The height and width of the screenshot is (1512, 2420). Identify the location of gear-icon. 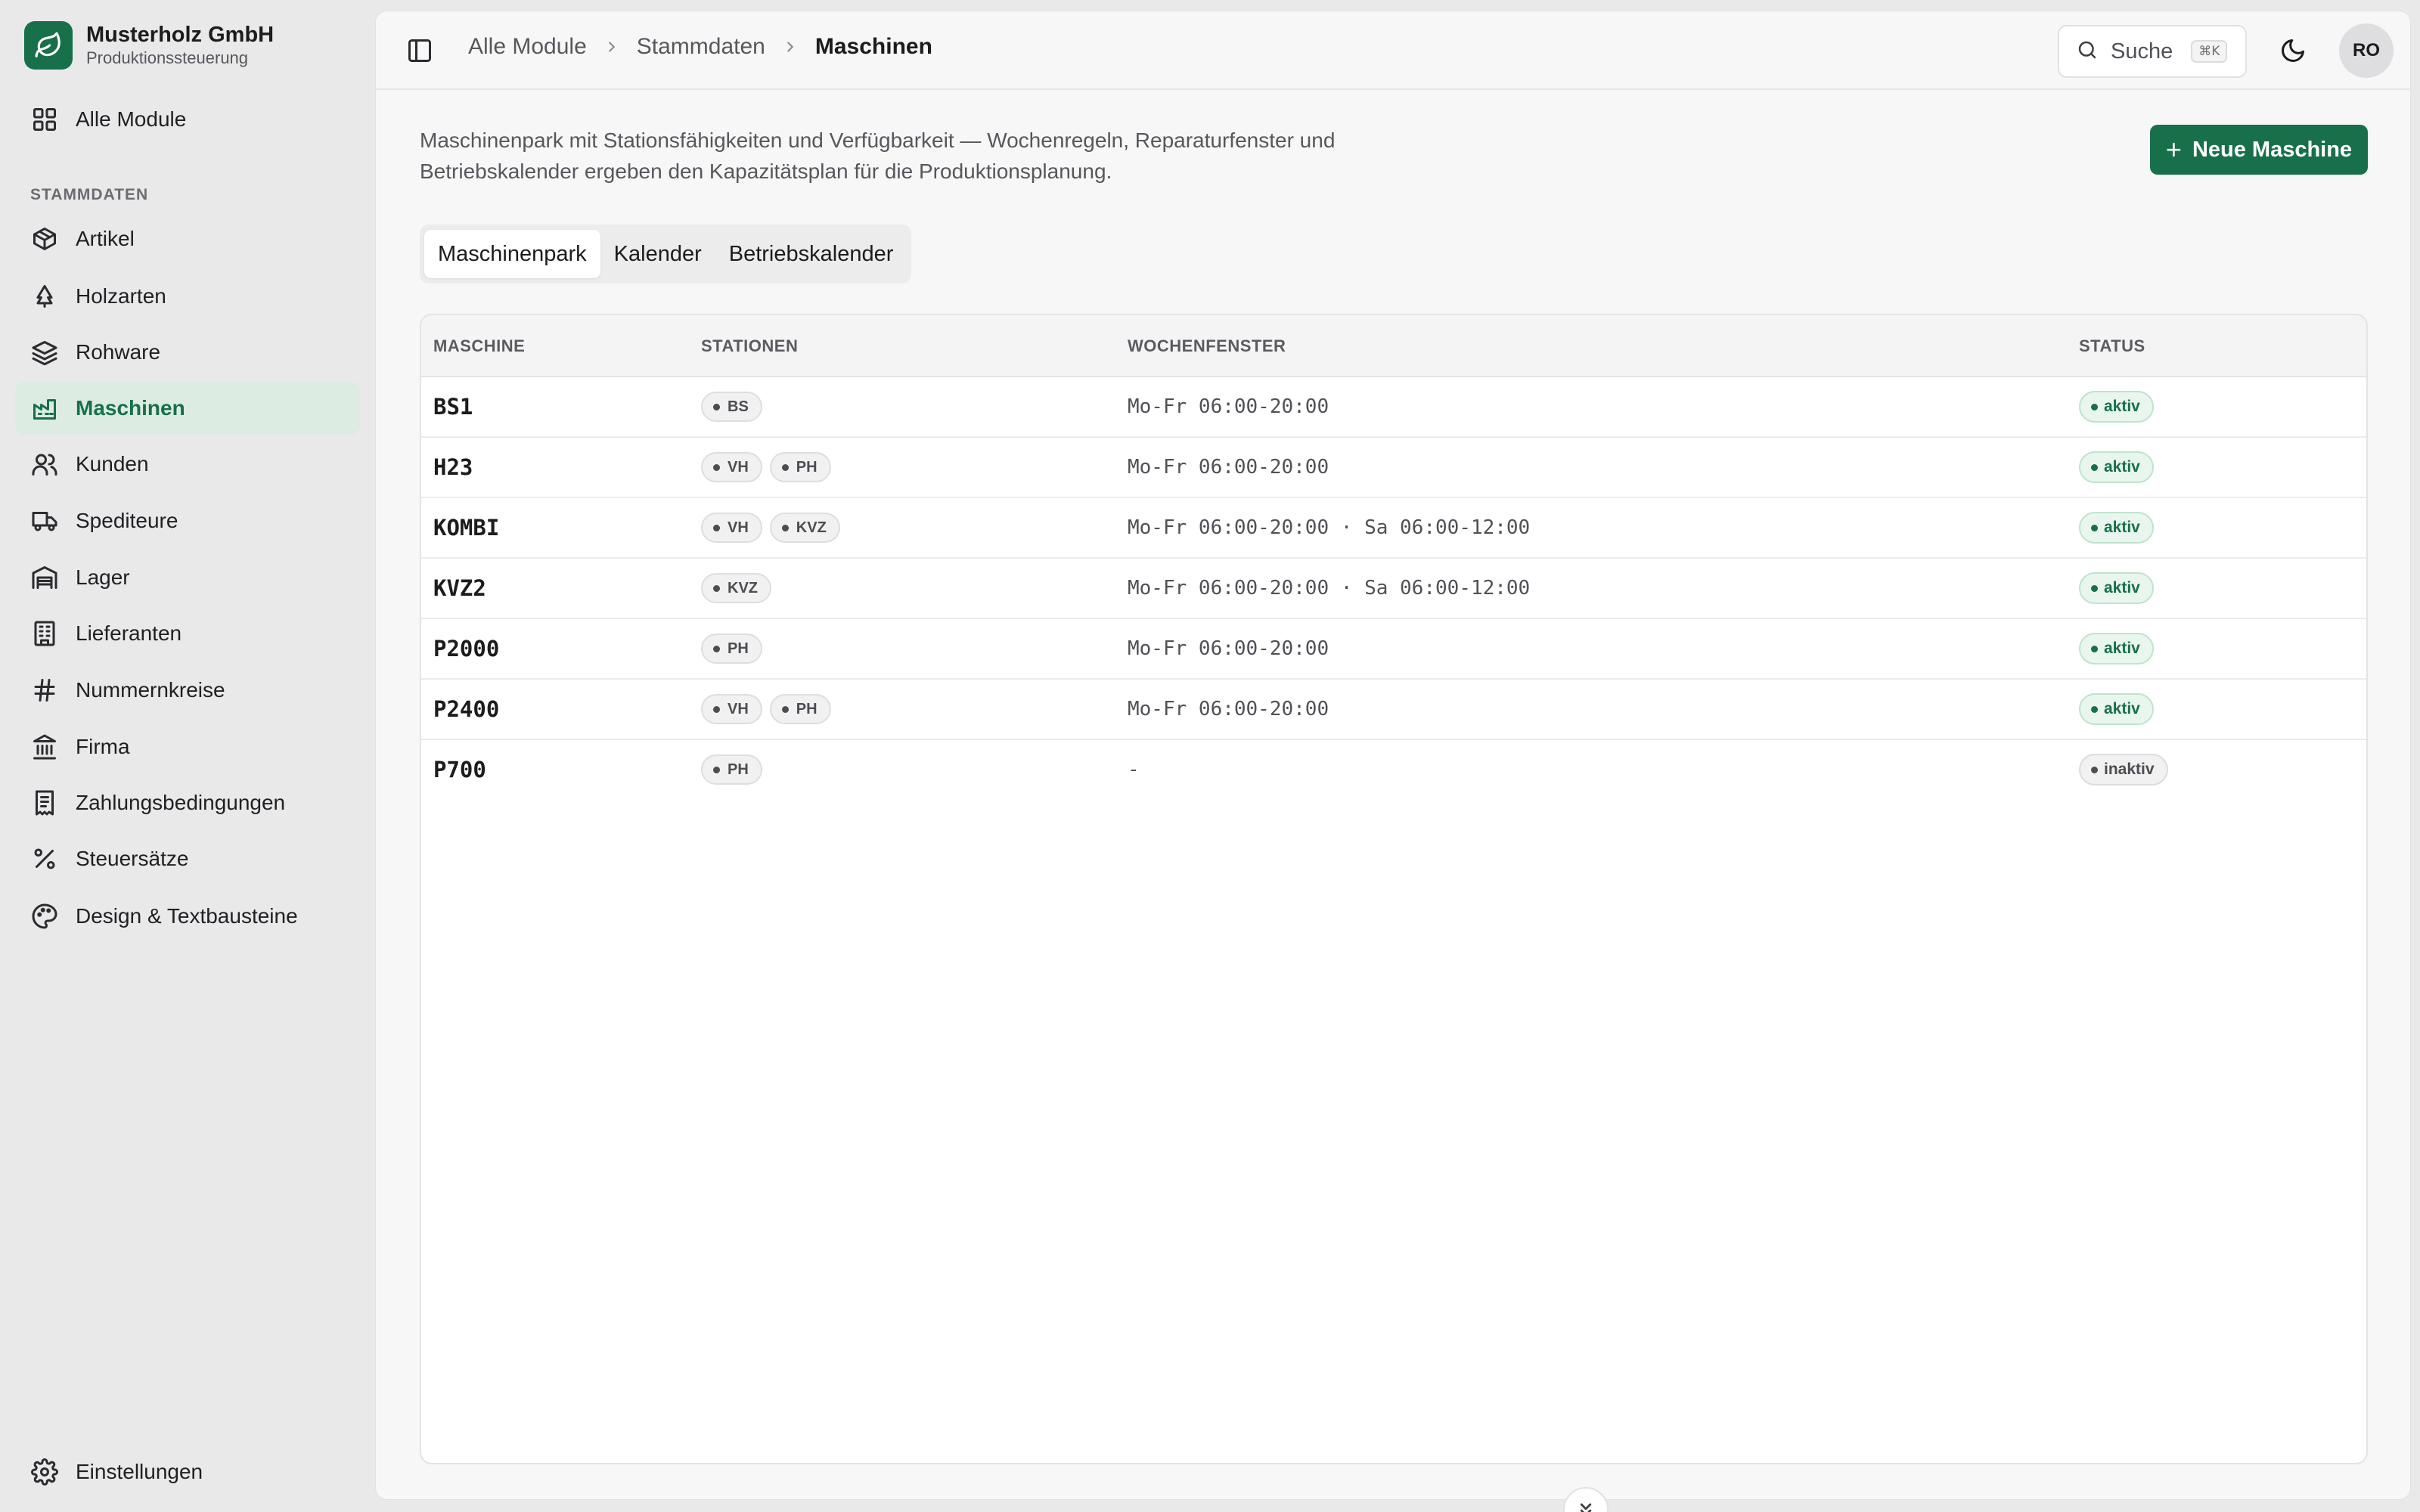
(44, 1472).